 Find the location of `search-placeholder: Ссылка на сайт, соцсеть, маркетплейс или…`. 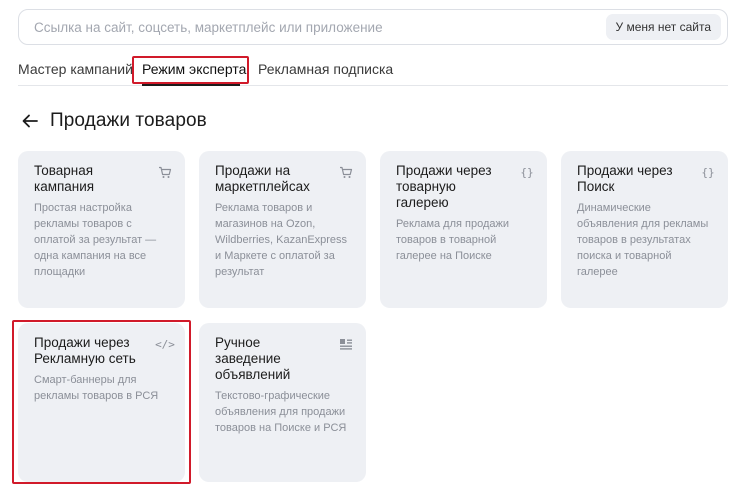

search-placeholder: Ссылка на сайт, соцсеть, маркетплейс или… is located at coordinates (208, 27).